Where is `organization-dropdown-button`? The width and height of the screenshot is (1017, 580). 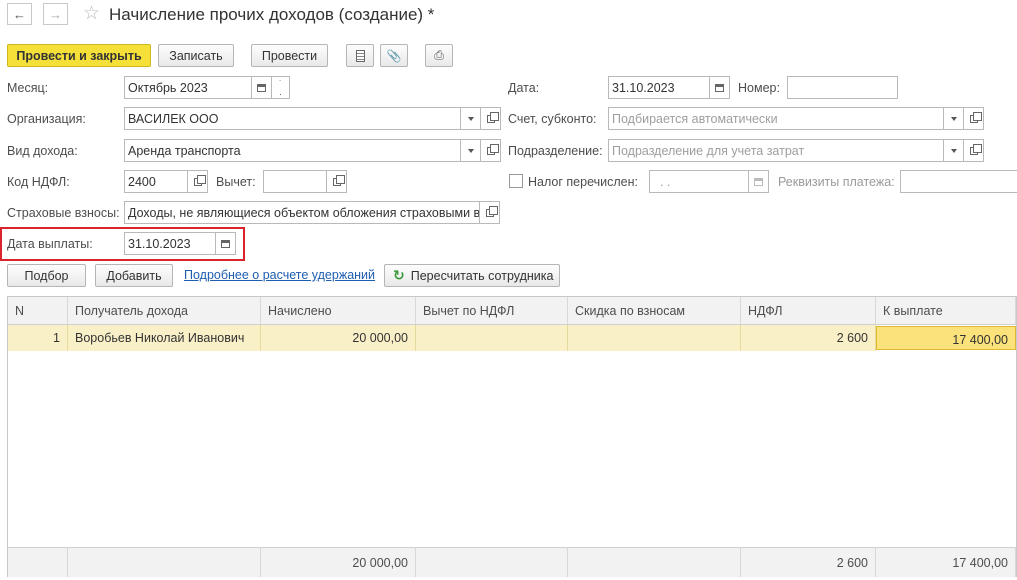 organization-dropdown-button is located at coordinates (470, 118).